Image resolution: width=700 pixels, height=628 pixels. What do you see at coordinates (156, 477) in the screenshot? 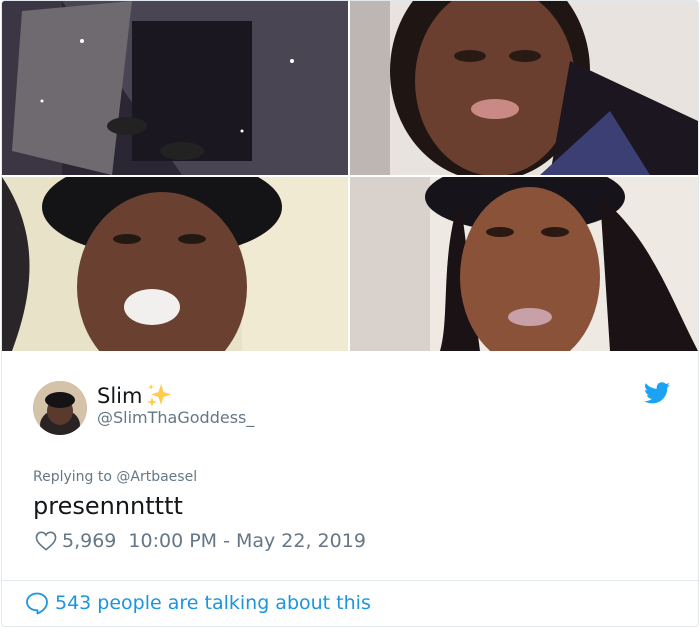
I see `replying-to-link: @Artbaesel` at bounding box center [156, 477].